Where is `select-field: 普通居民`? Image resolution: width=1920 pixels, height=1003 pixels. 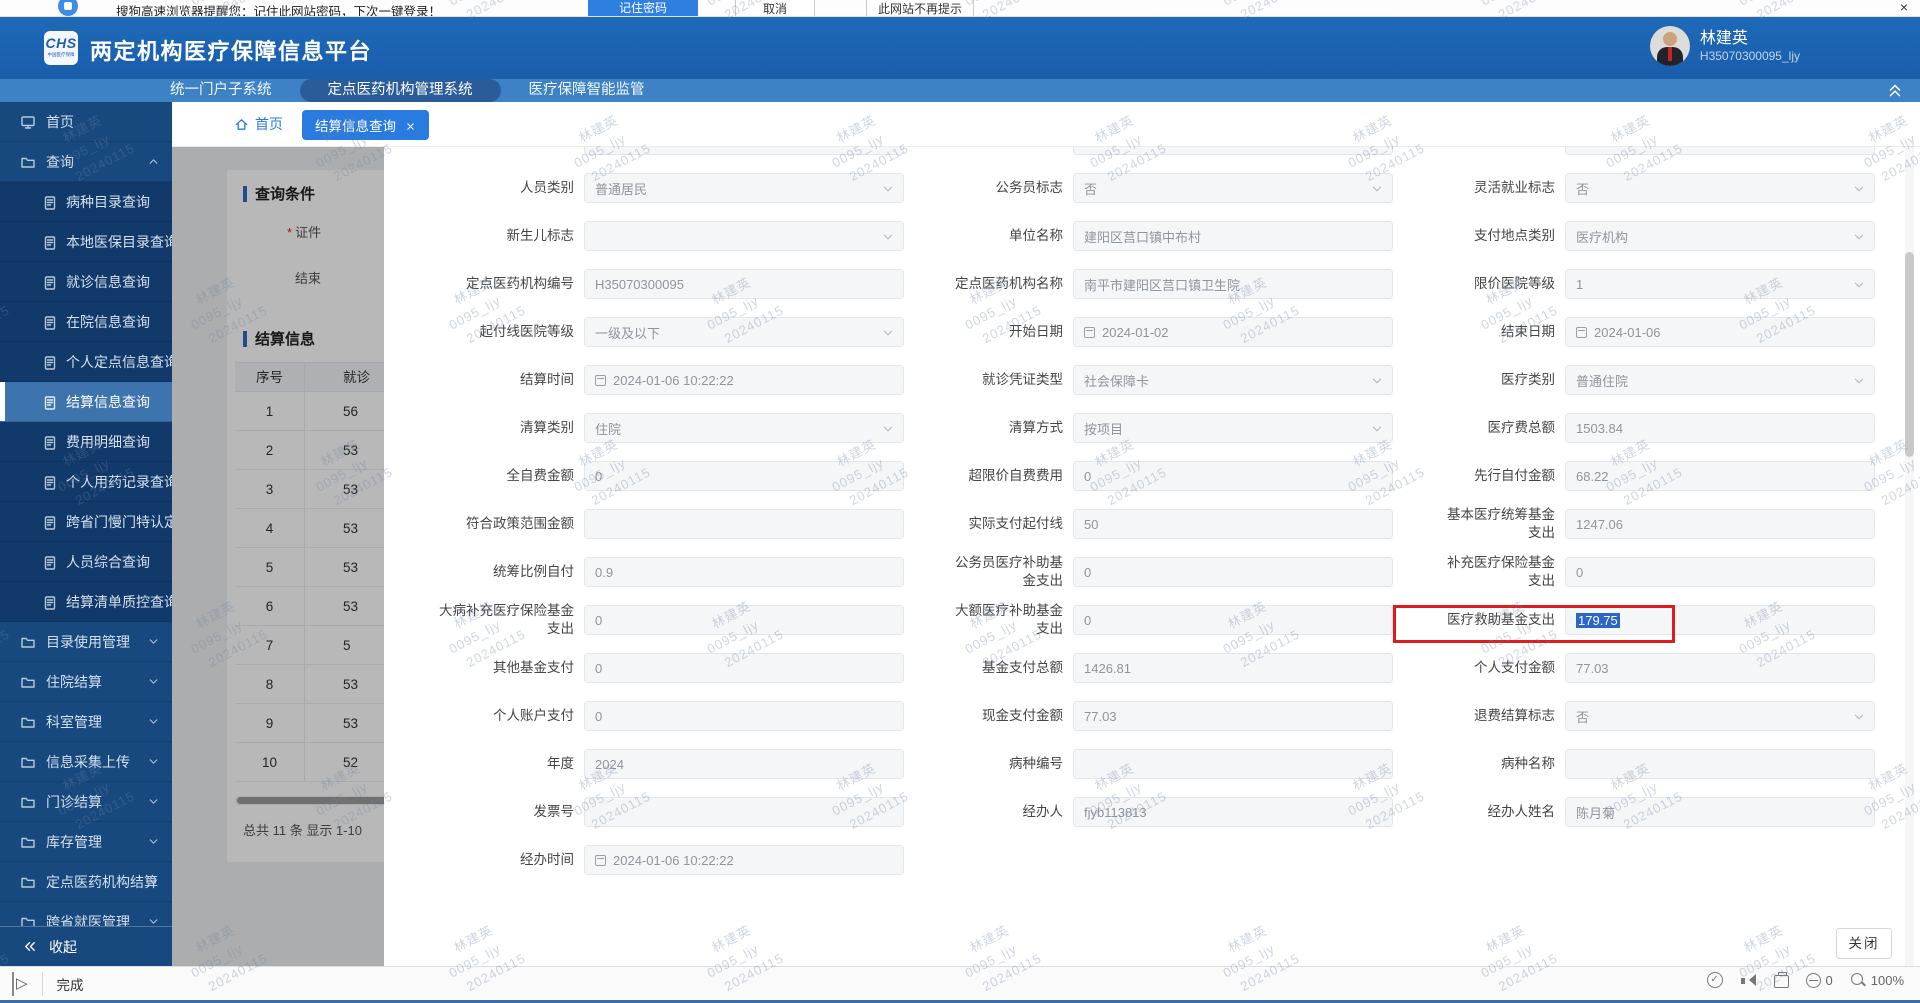
select-field: 普通居民 is located at coordinates (744, 188).